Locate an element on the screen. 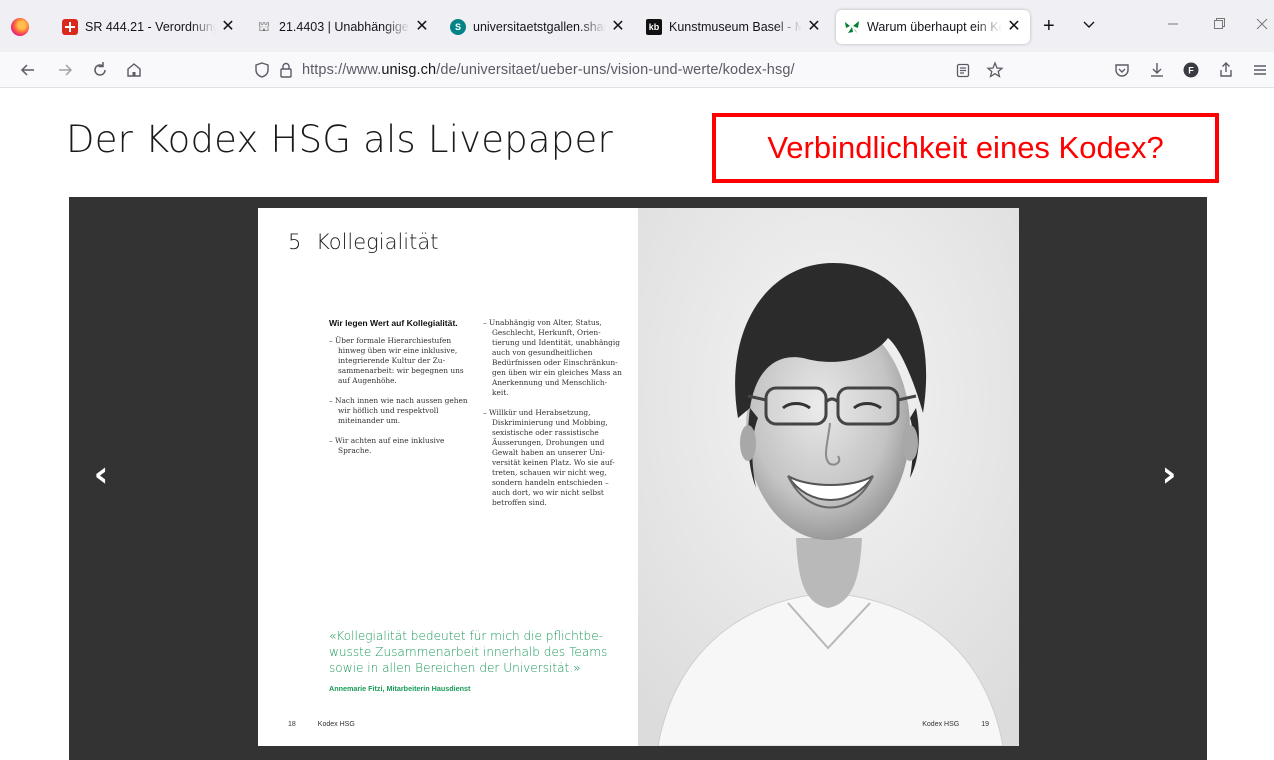 This screenshot has width=1274, height=760. tab-21-4403: ⛫ 21.4403 | Unabhängige Kom ✕ is located at coordinates (343, 27).